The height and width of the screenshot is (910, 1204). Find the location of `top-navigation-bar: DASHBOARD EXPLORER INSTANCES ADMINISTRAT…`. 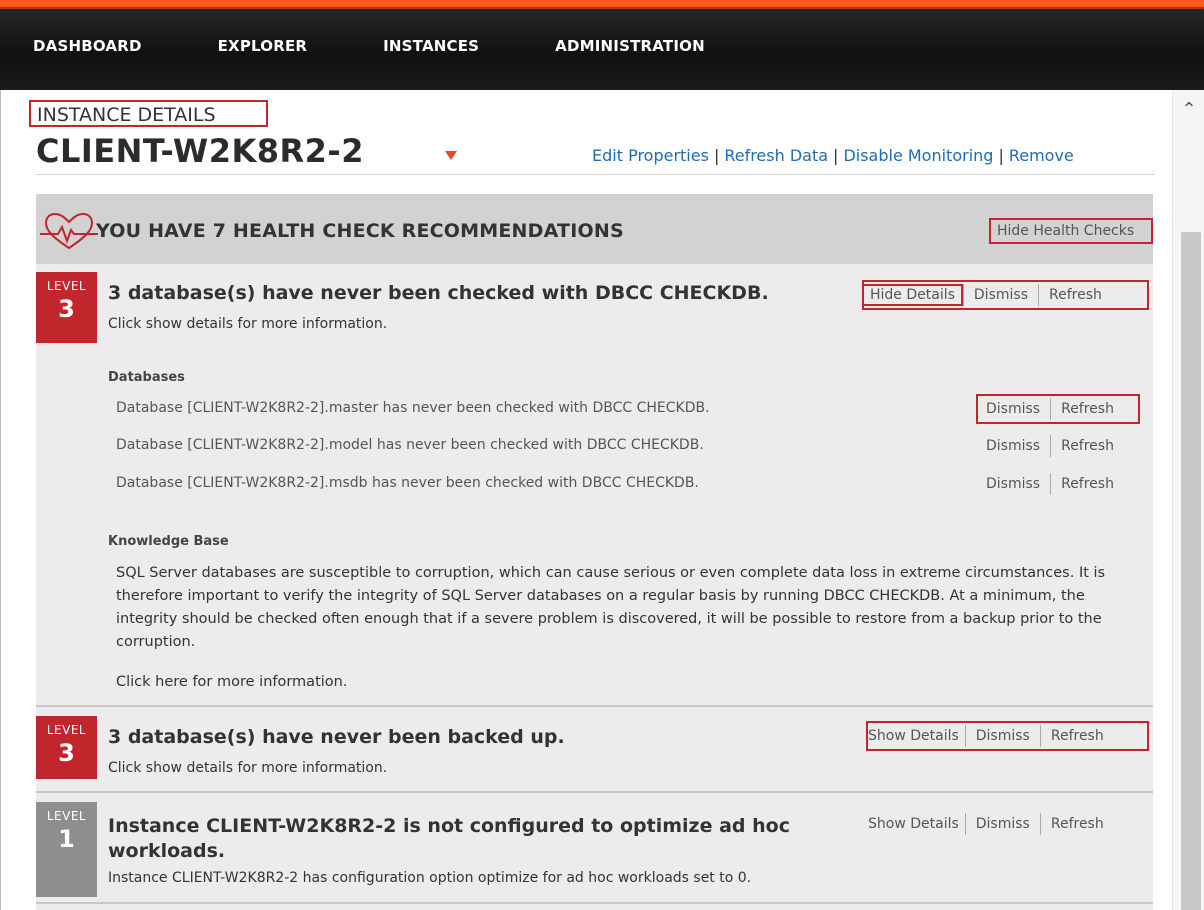

top-navigation-bar: DASHBOARD EXPLORER INSTANCES ADMINISTRAT… is located at coordinates (602, 45).